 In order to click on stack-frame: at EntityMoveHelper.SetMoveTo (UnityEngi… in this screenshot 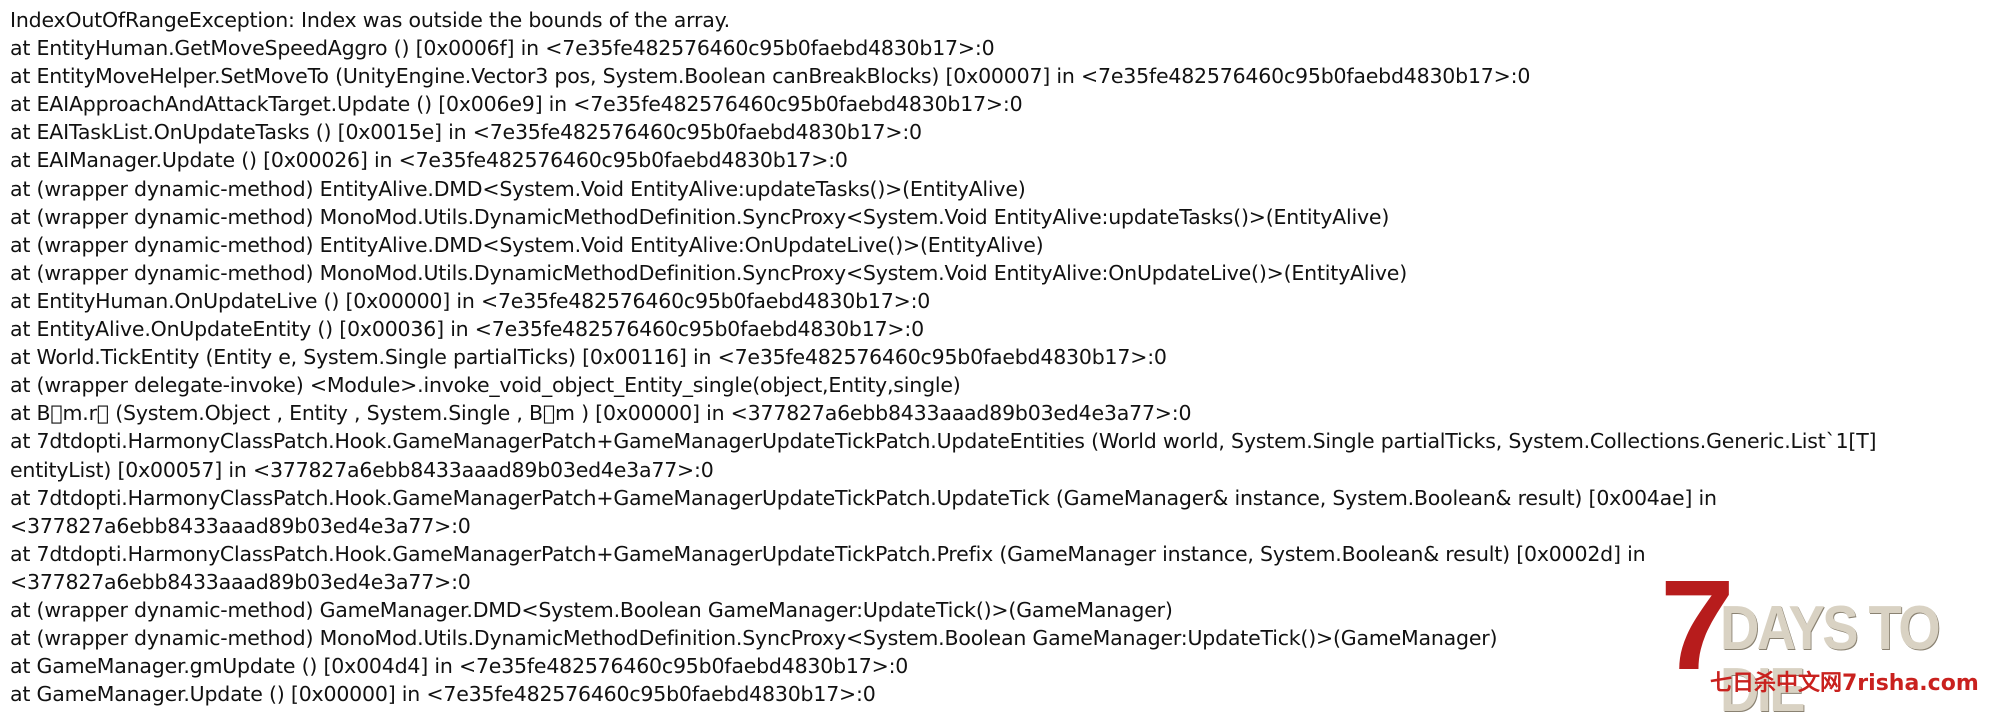, I will do `click(770, 76)`.